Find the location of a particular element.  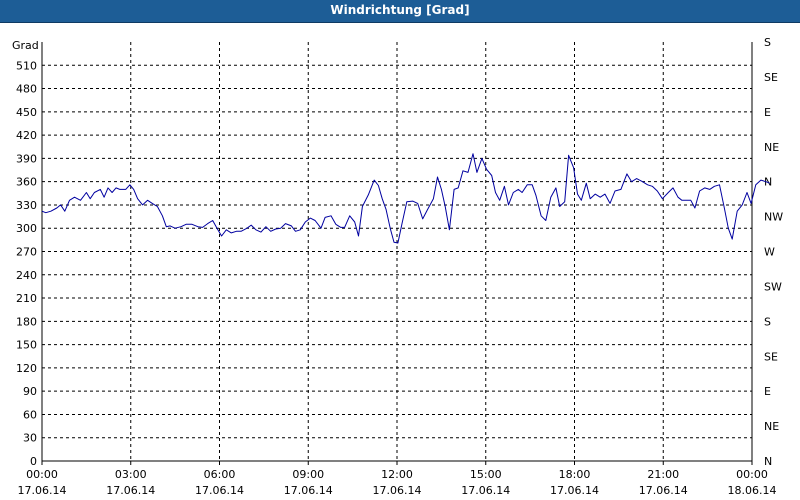

y-axis-label: Grad is located at coordinates (25, 45).